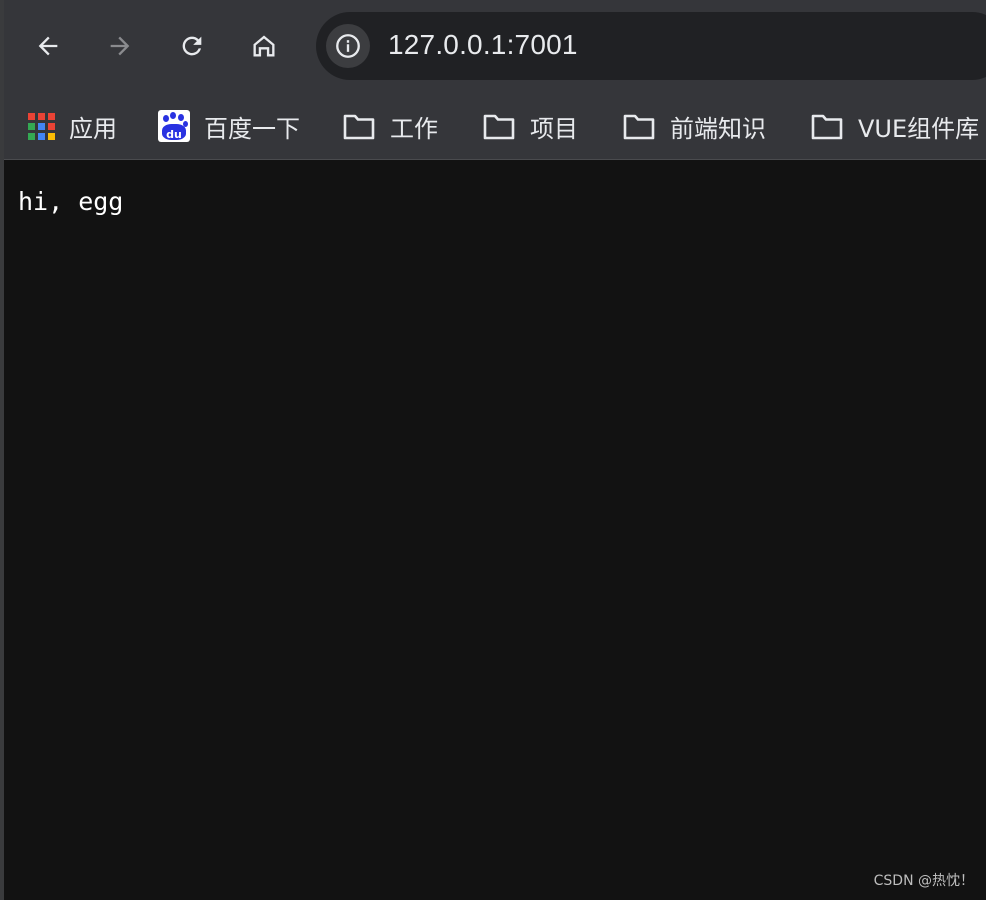 Image resolution: width=986 pixels, height=900 pixels. Describe the element at coordinates (71, 201) in the screenshot. I see `page-text: hi, egg` at that location.